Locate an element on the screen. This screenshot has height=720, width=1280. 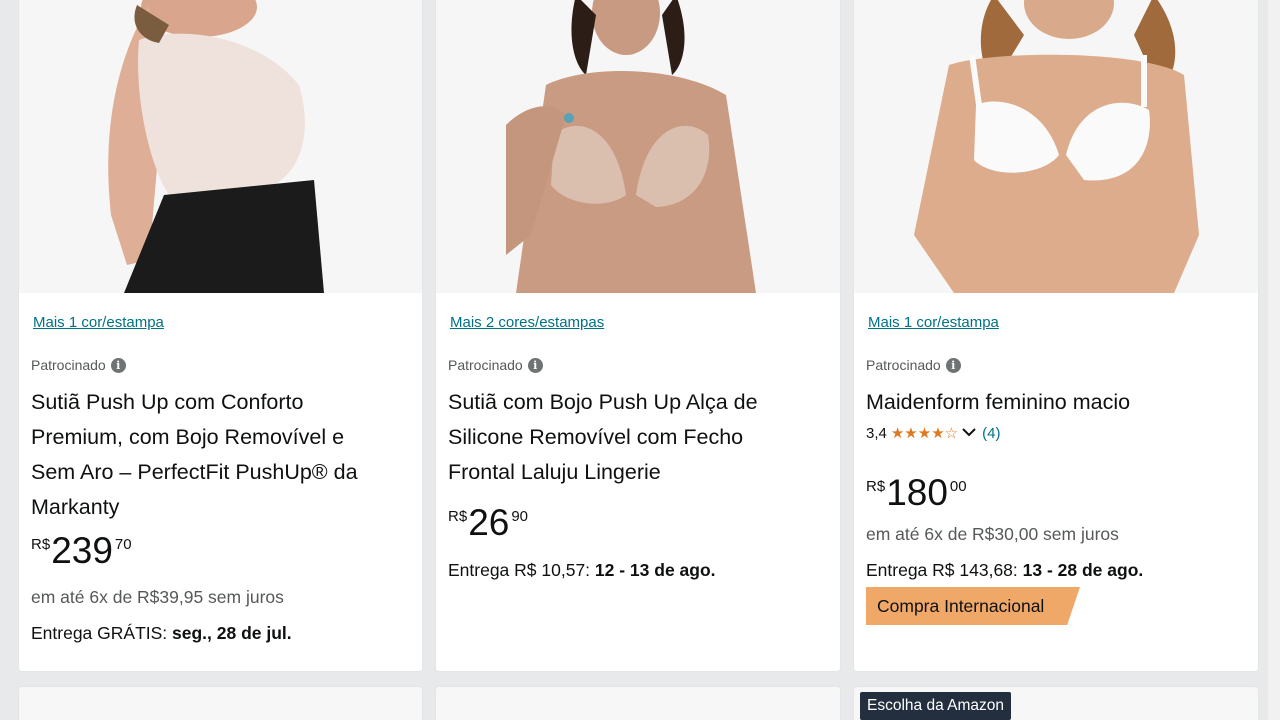
international-purchase-badge: Compra Internacional is located at coordinates (973, 606).